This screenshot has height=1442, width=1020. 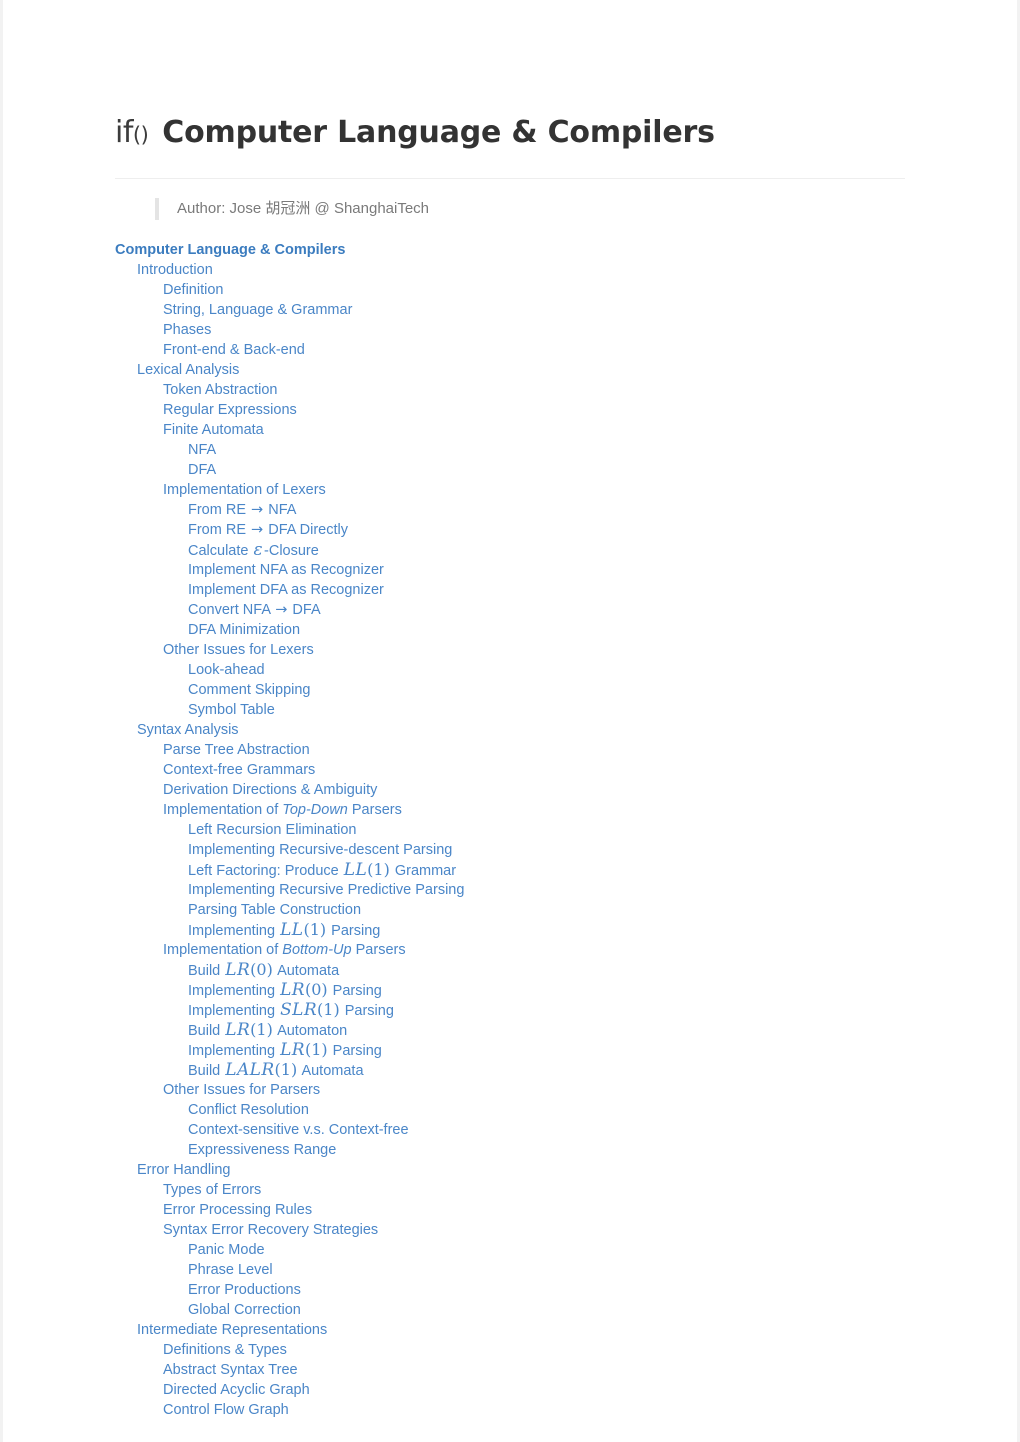 I want to click on toc-link: Other Issues for Parsers, so click(x=510, y=1090).